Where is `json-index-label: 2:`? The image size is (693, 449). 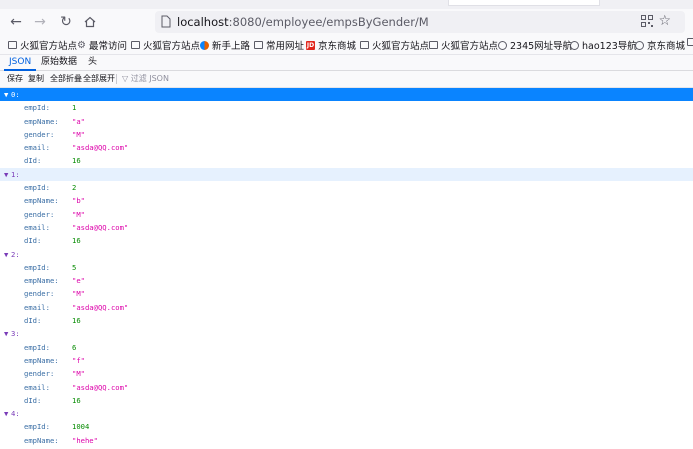 json-index-label: 2: is located at coordinates (15, 254).